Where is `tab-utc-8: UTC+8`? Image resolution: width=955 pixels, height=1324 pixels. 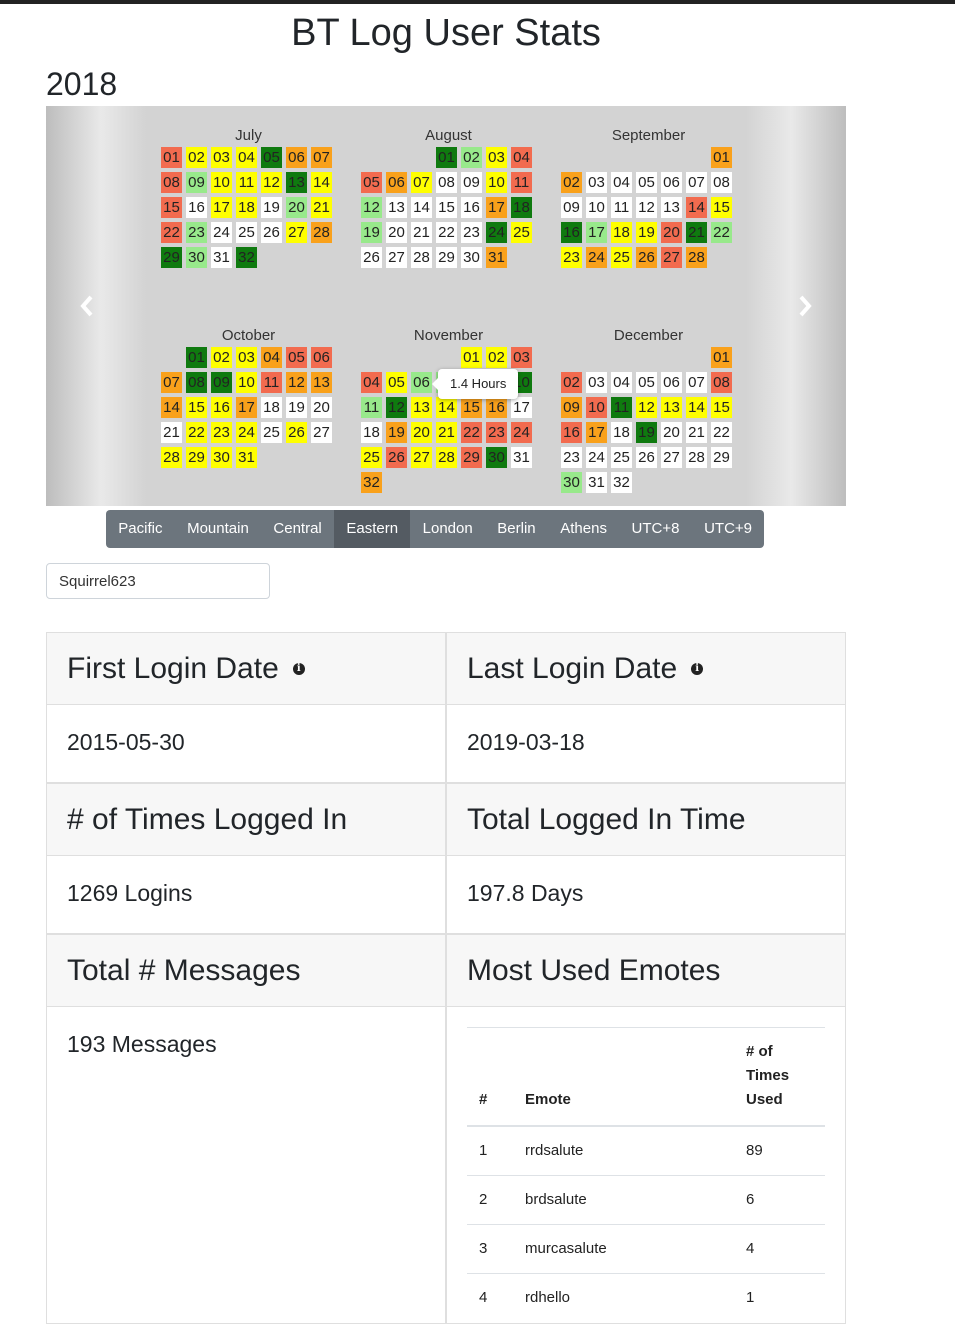 tab-utc-8: UTC+8 is located at coordinates (655, 529).